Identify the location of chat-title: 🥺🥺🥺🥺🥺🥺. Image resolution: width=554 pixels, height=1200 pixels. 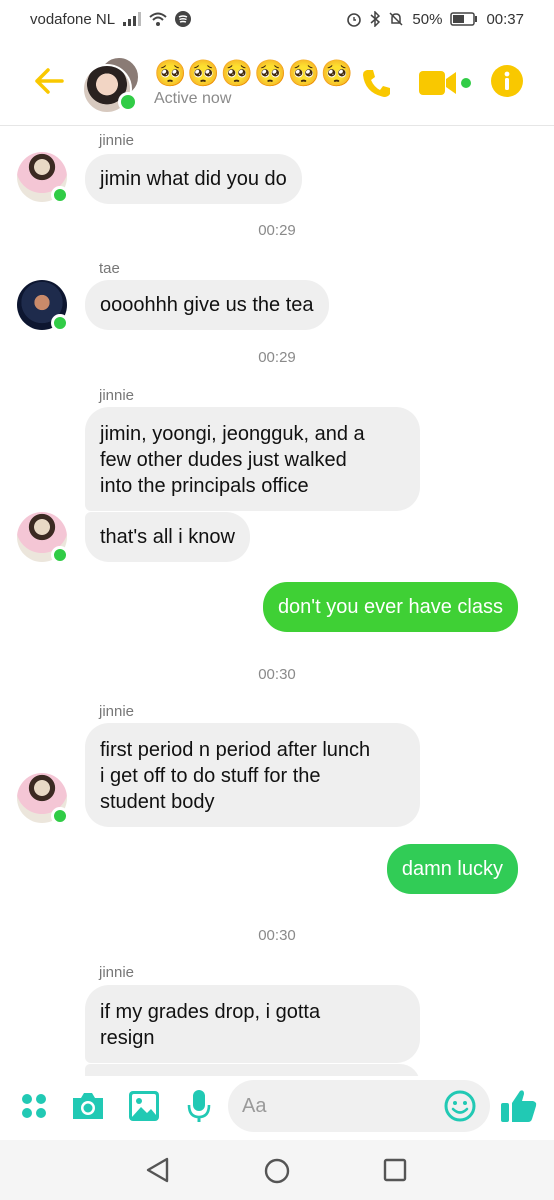
(254, 73).